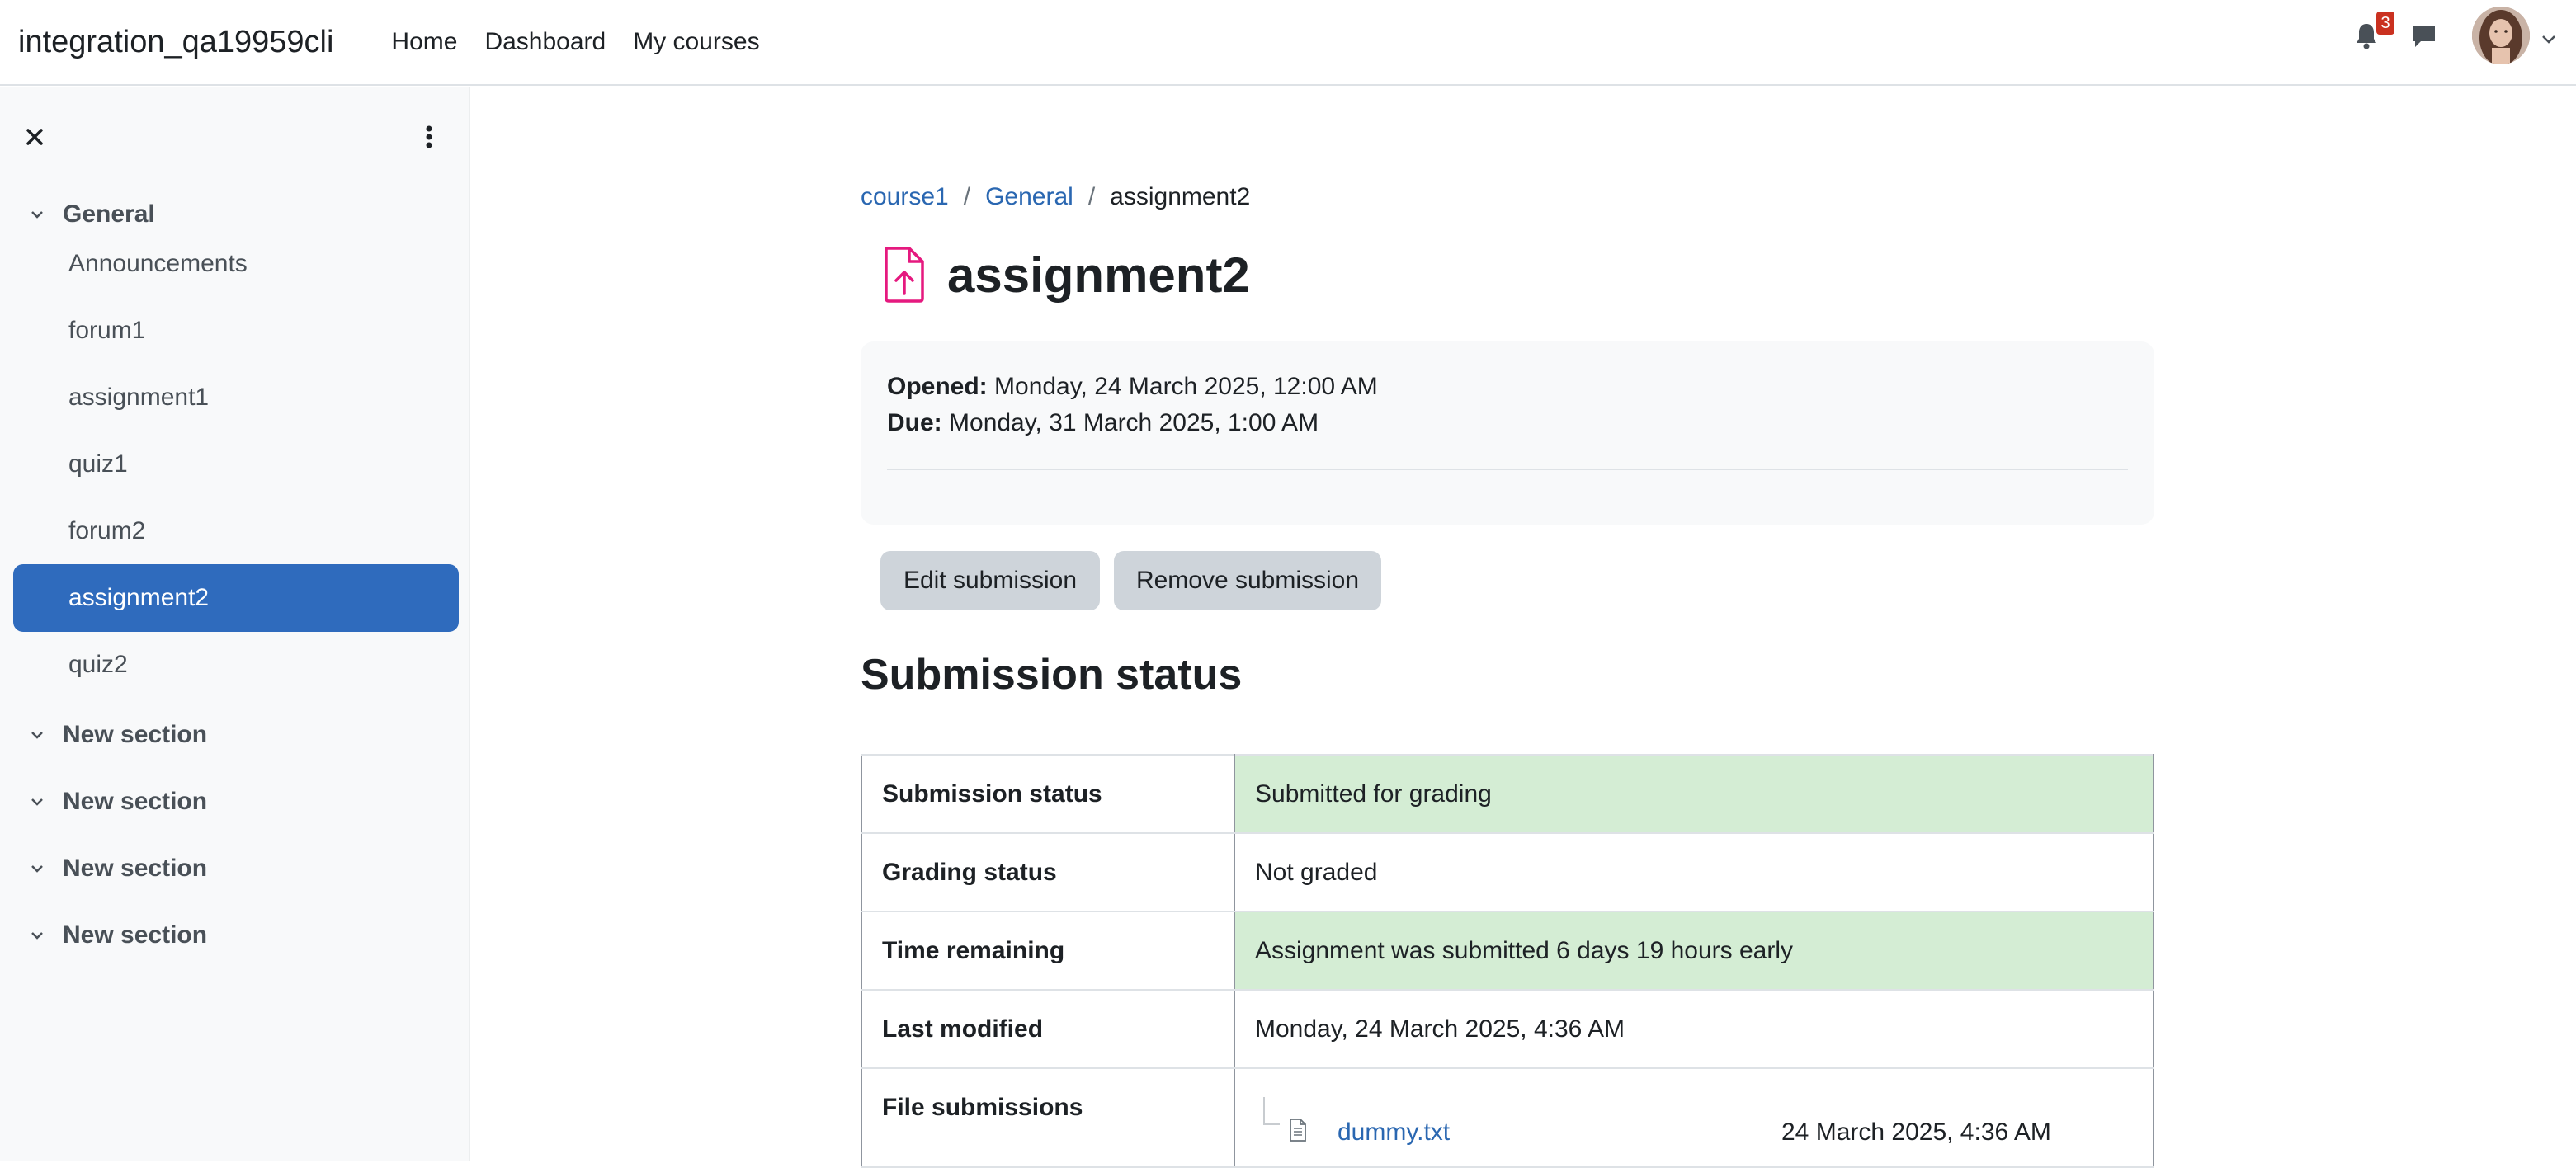 This screenshot has width=2576, height=1168. What do you see at coordinates (236, 264) in the screenshot?
I see `course-index-item: Announcements` at bounding box center [236, 264].